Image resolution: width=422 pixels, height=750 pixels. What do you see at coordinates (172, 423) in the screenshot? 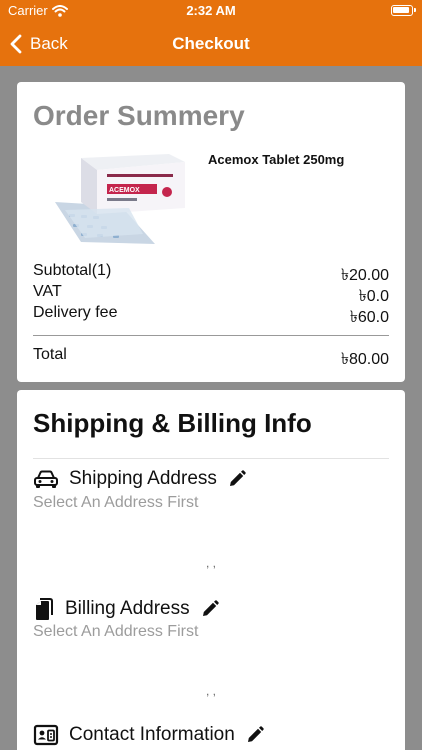
I see `shipping-billing-title: Shipping & Billing Info` at bounding box center [172, 423].